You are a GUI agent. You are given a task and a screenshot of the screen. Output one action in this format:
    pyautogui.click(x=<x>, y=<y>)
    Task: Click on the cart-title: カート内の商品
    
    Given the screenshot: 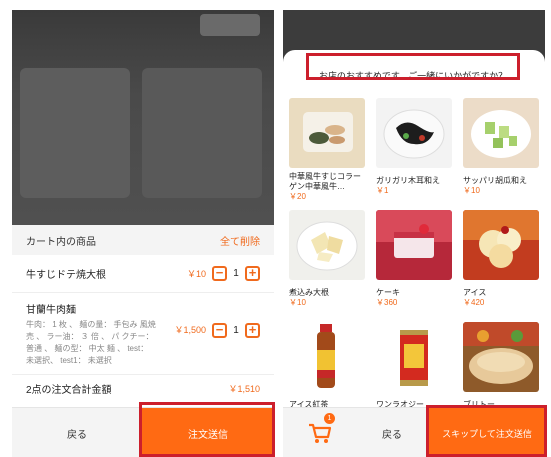 What is the action you would take?
    pyautogui.click(x=61, y=242)
    